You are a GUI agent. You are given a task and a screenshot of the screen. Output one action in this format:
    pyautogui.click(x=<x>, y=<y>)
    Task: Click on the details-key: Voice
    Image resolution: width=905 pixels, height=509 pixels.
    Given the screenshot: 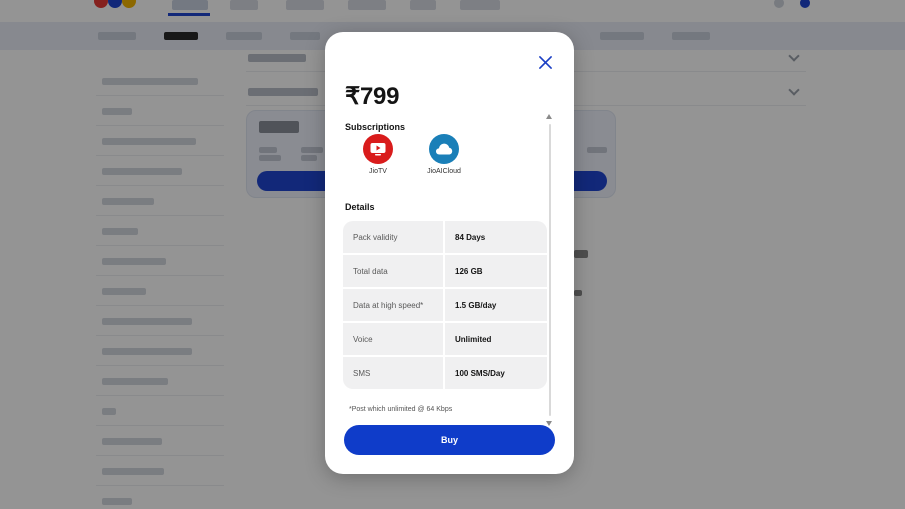 What is the action you would take?
    pyautogui.click(x=393, y=339)
    